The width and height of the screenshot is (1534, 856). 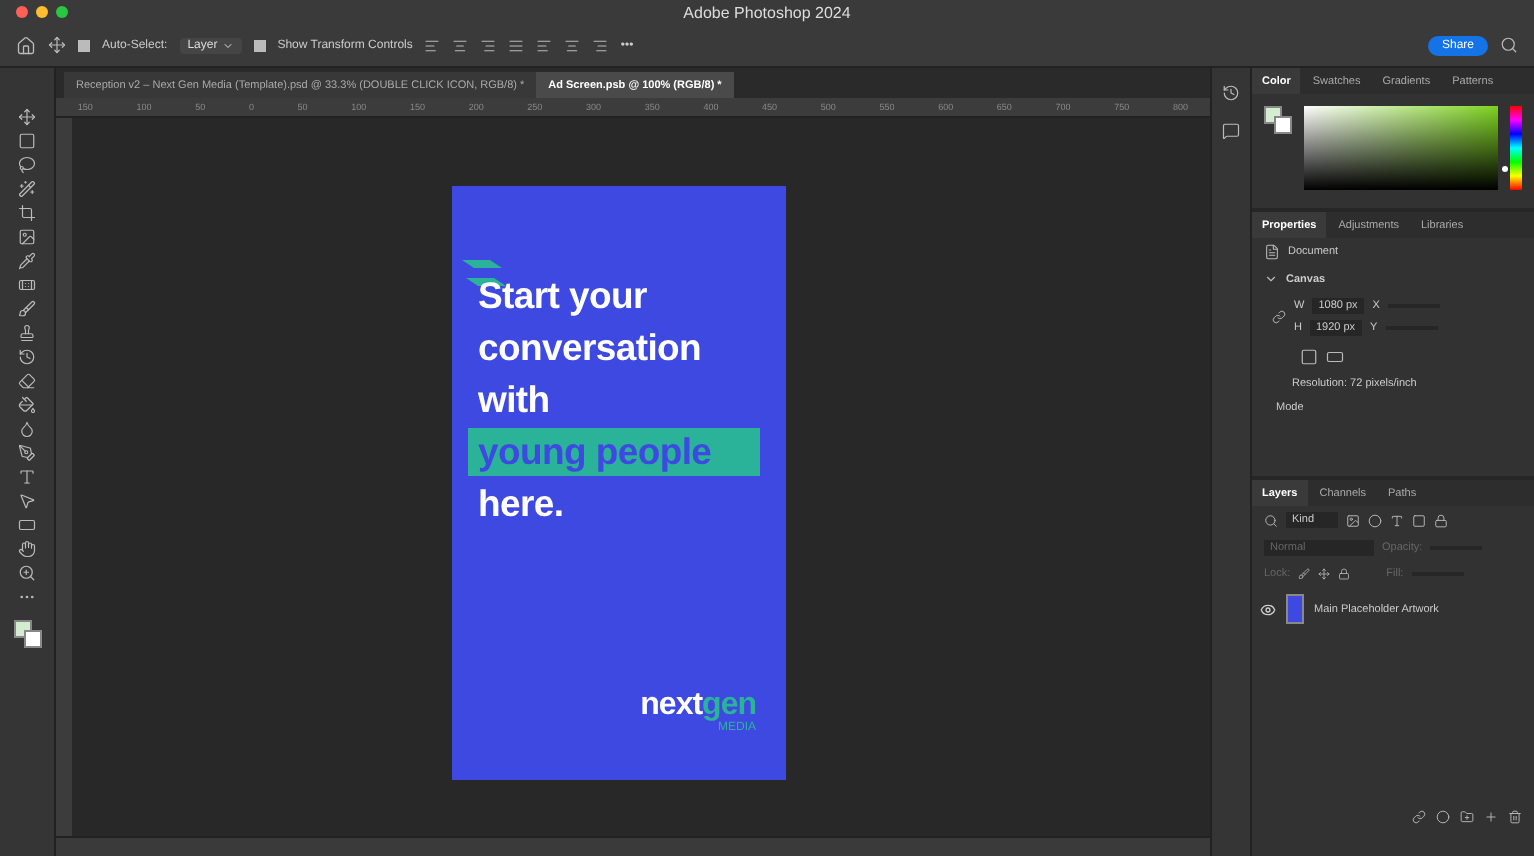 What do you see at coordinates (1268, 609) in the screenshot?
I see `visibility-icon` at bounding box center [1268, 609].